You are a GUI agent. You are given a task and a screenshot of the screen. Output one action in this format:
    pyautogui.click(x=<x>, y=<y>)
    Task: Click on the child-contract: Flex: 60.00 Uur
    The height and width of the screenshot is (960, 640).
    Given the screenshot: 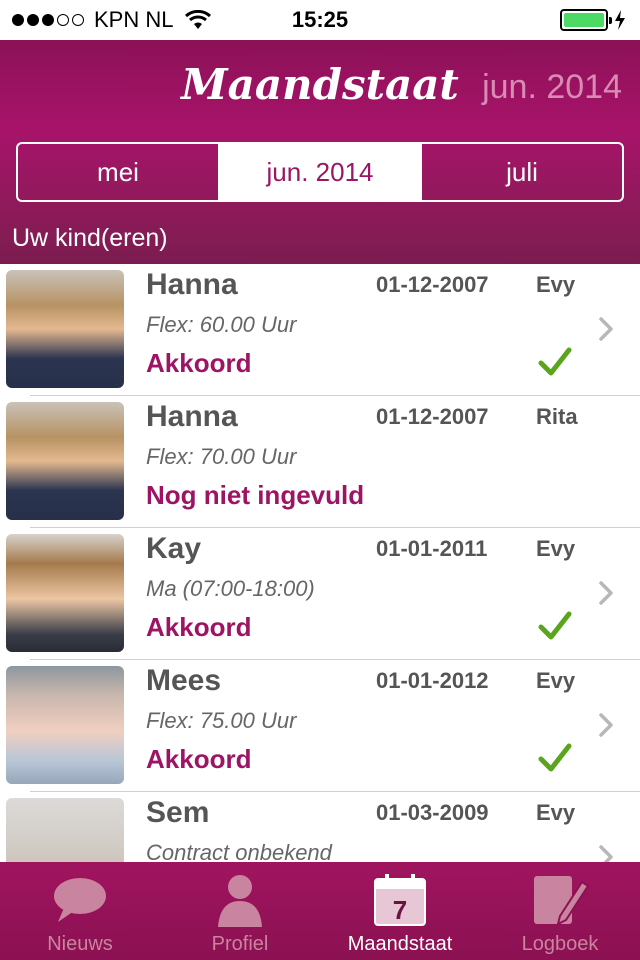 What is the action you would take?
    pyautogui.click(x=221, y=324)
    